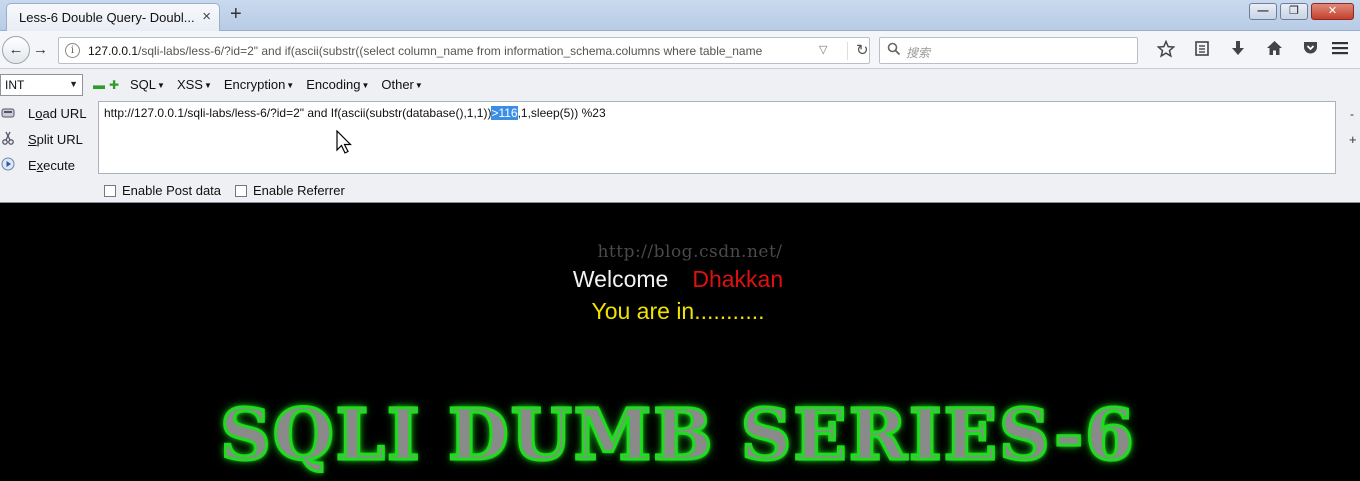  I want to click on enable-post-label: Enable Post data, so click(172, 190).